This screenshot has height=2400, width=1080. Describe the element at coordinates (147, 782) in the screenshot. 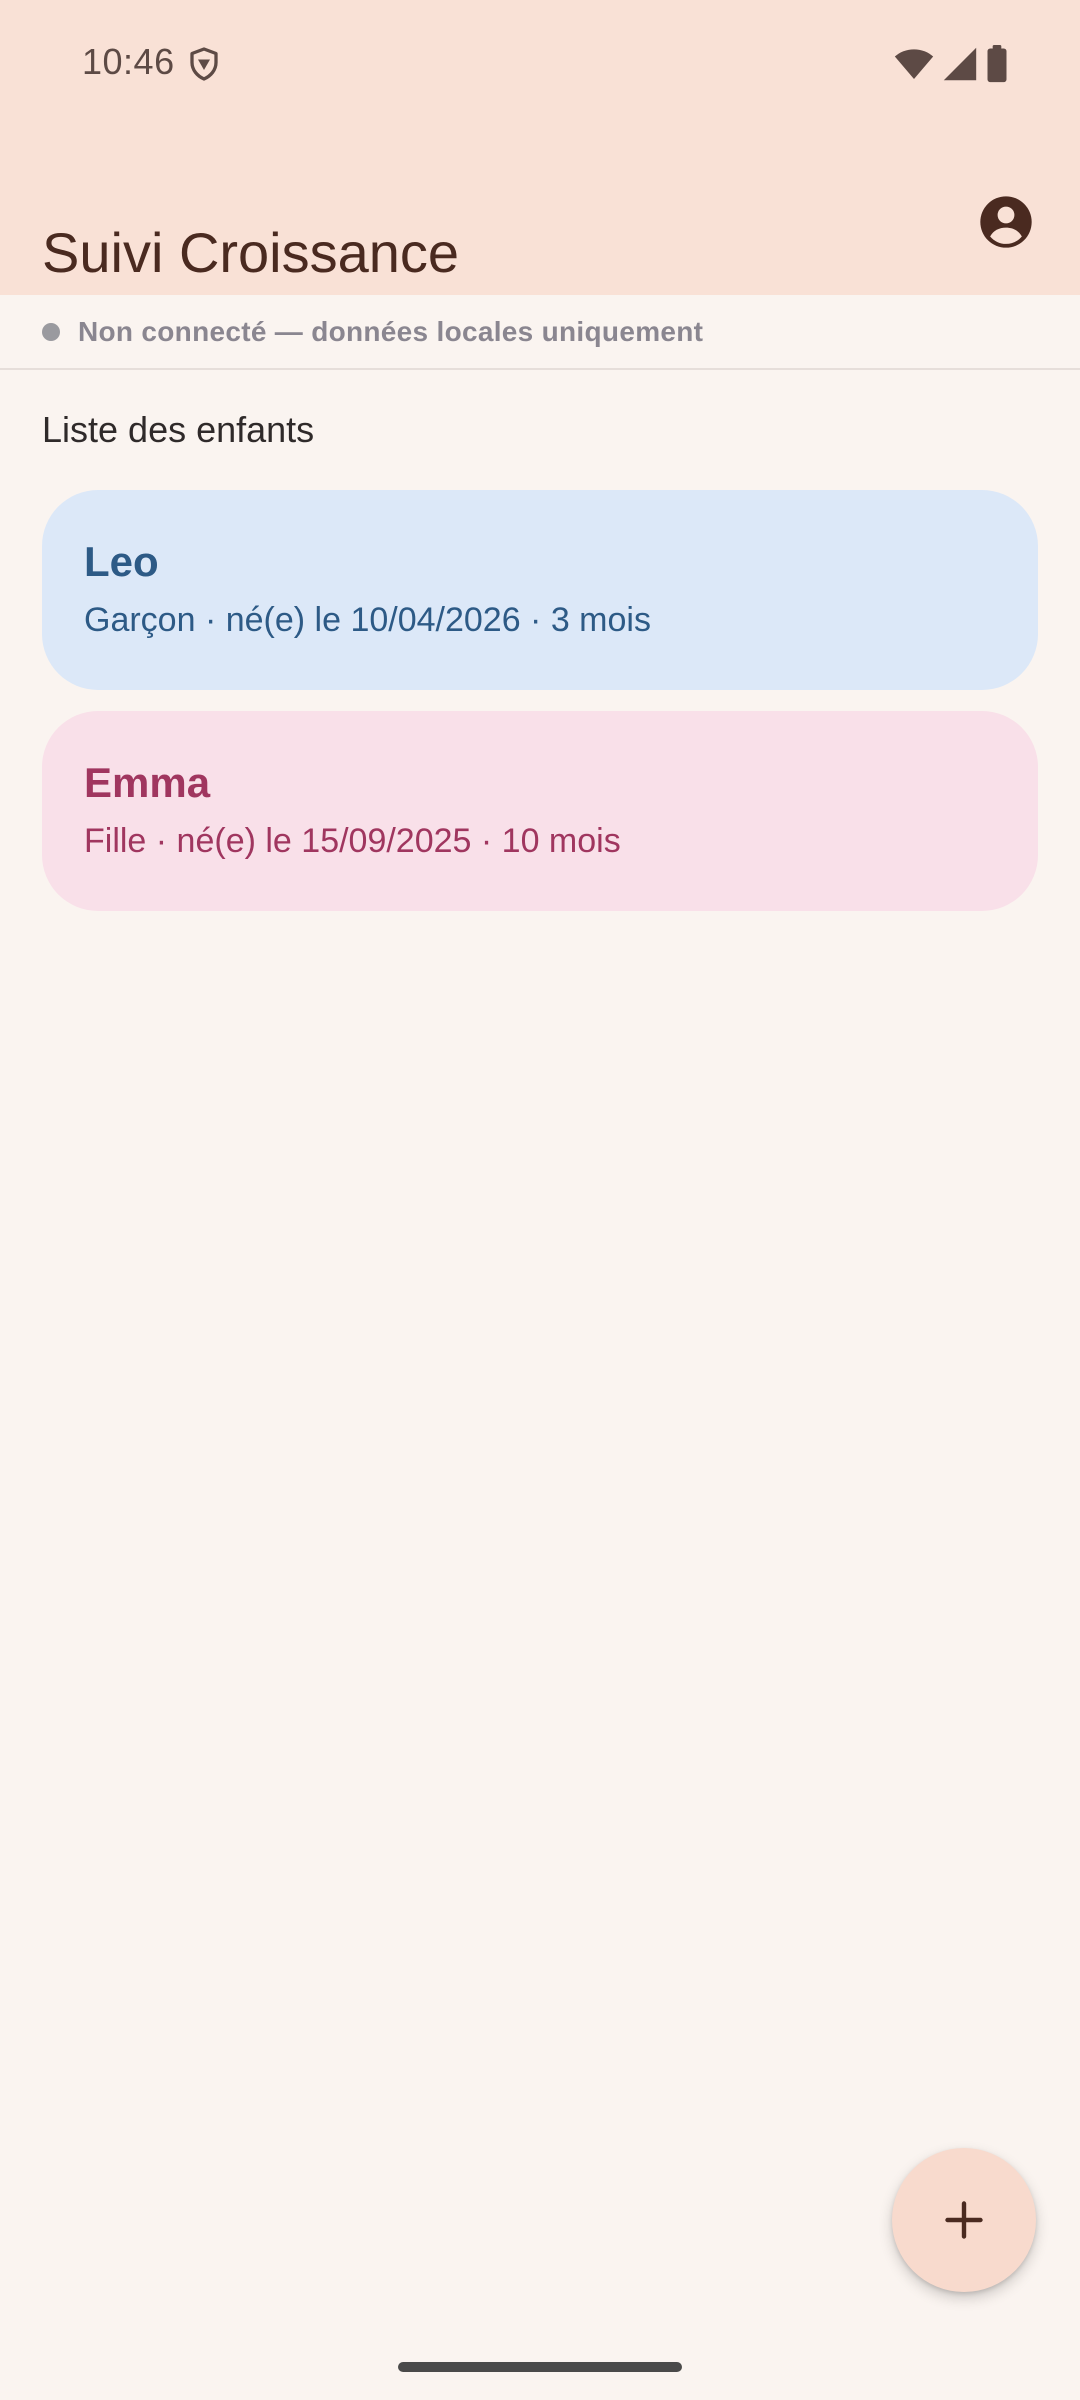

I see `child-name: Emma` at that location.